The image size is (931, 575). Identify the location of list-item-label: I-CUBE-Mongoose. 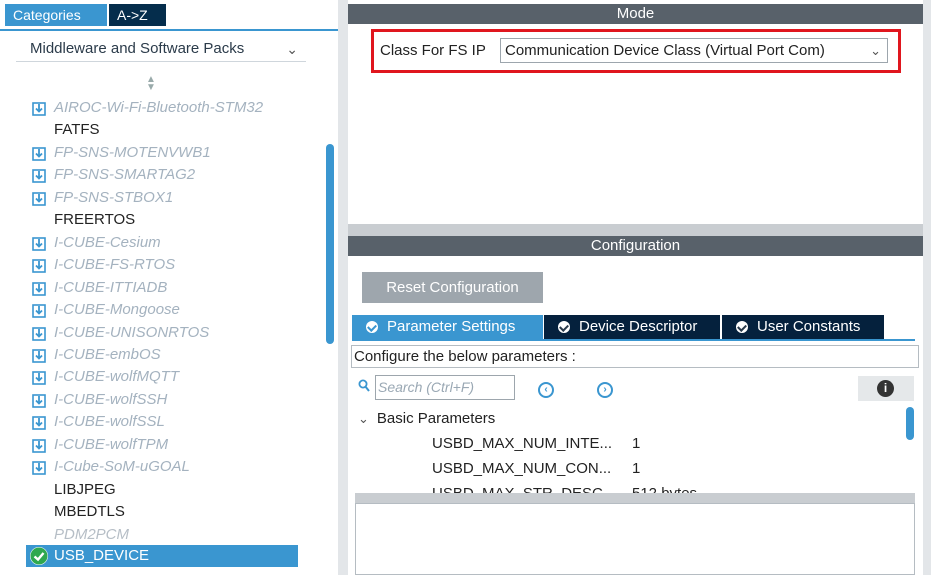
(117, 309).